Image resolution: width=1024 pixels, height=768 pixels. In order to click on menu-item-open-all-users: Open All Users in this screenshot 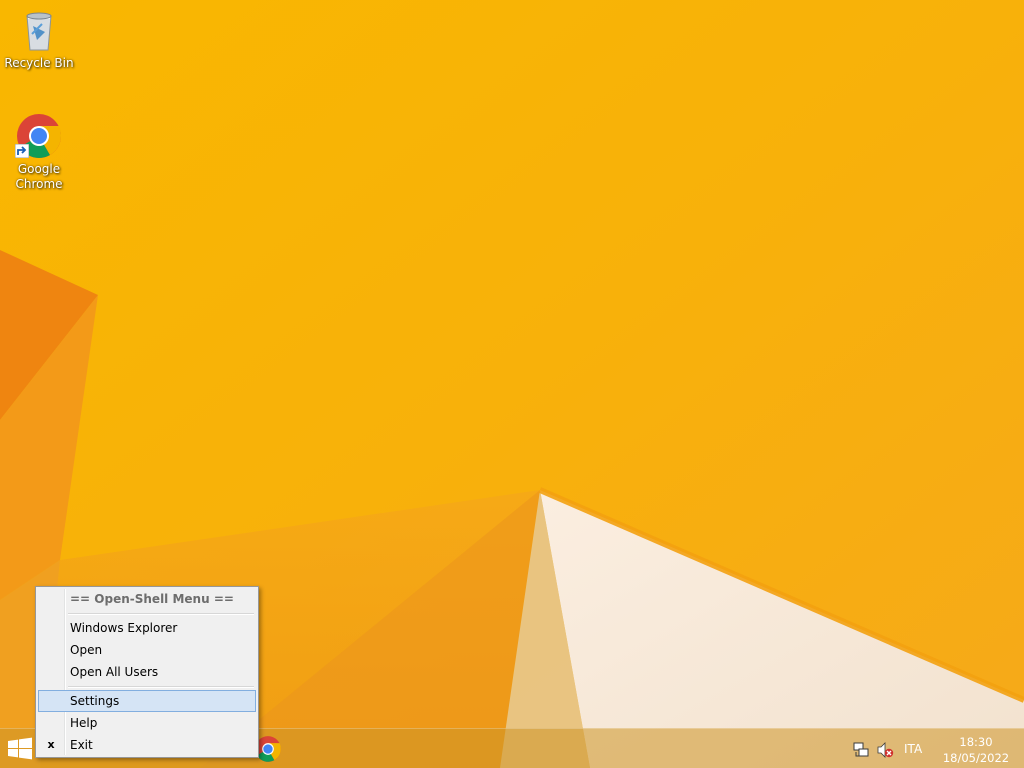, I will do `click(147, 672)`.